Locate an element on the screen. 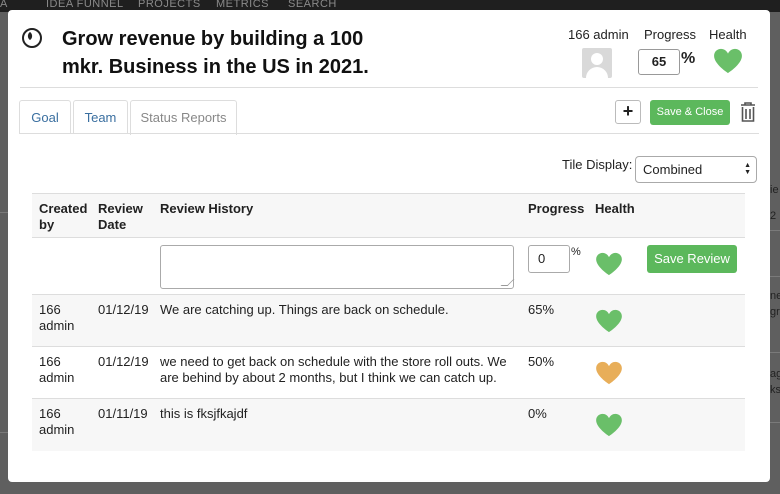  new-review-row: 0 % Save Review is located at coordinates (388, 266).